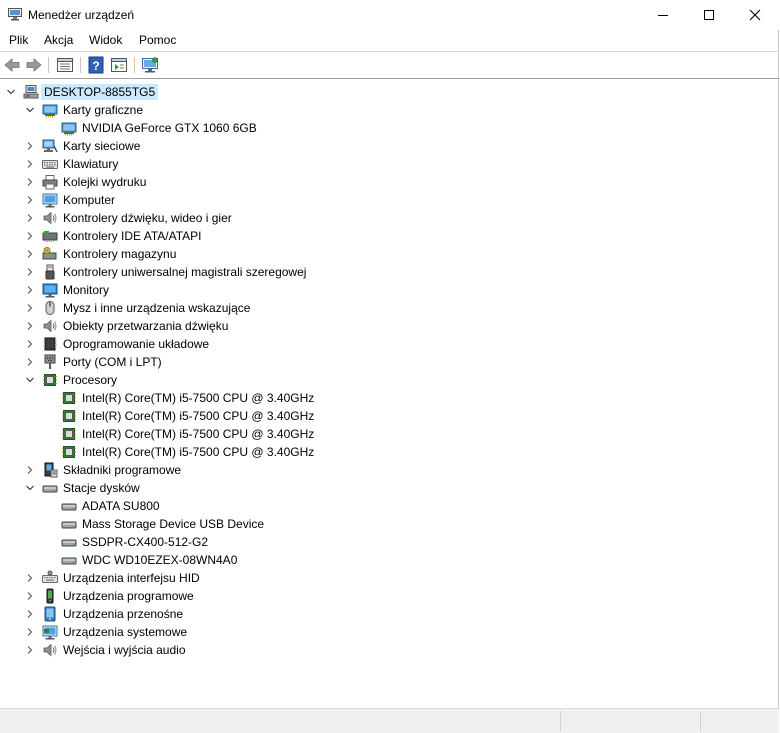  Describe the element at coordinates (50, 290) in the screenshot. I see `monitor-icon` at that location.